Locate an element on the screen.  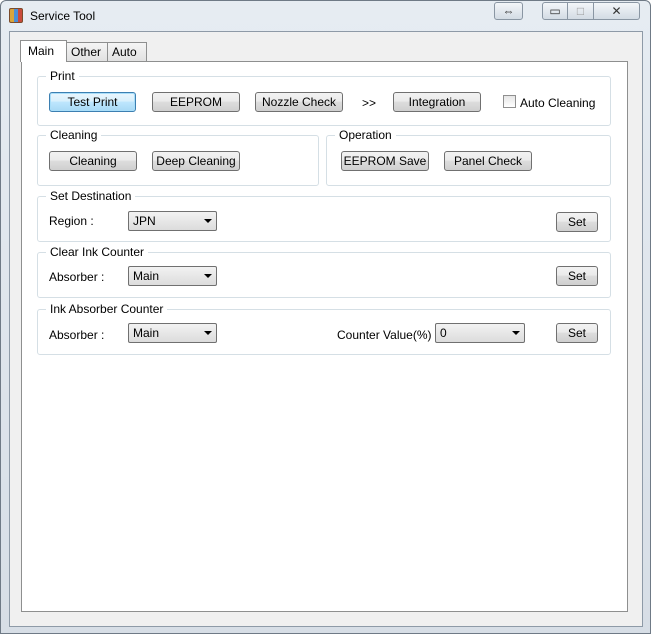
window-title: Service Tool is located at coordinates (63, 16).